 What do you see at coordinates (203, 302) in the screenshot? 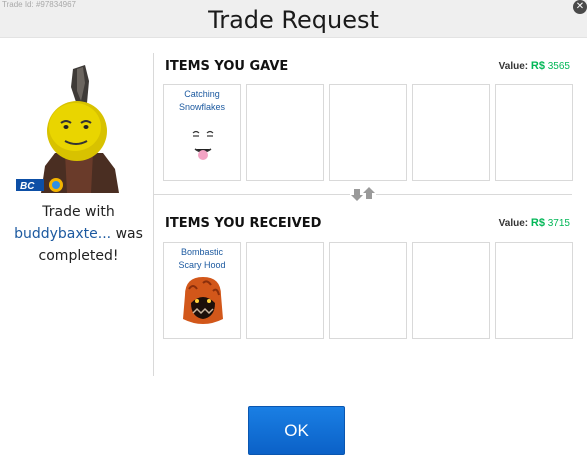
I see `scary-hood-icon` at bounding box center [203, 302].